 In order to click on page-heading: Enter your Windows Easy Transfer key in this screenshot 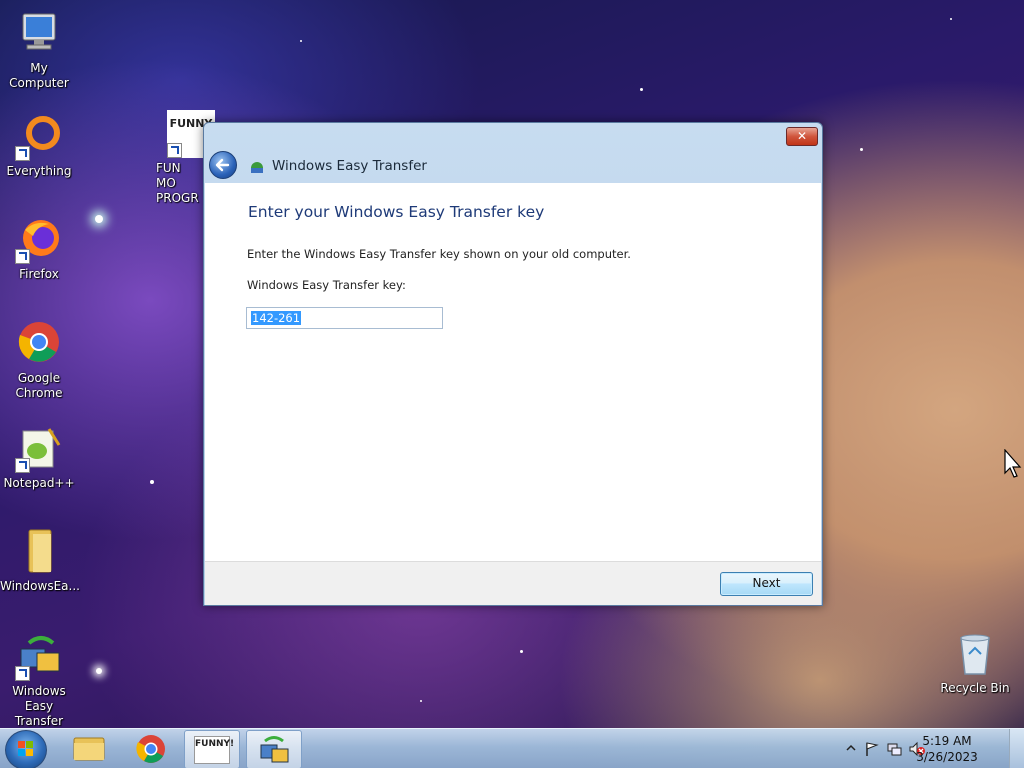, I will do `click(396, 212)`.